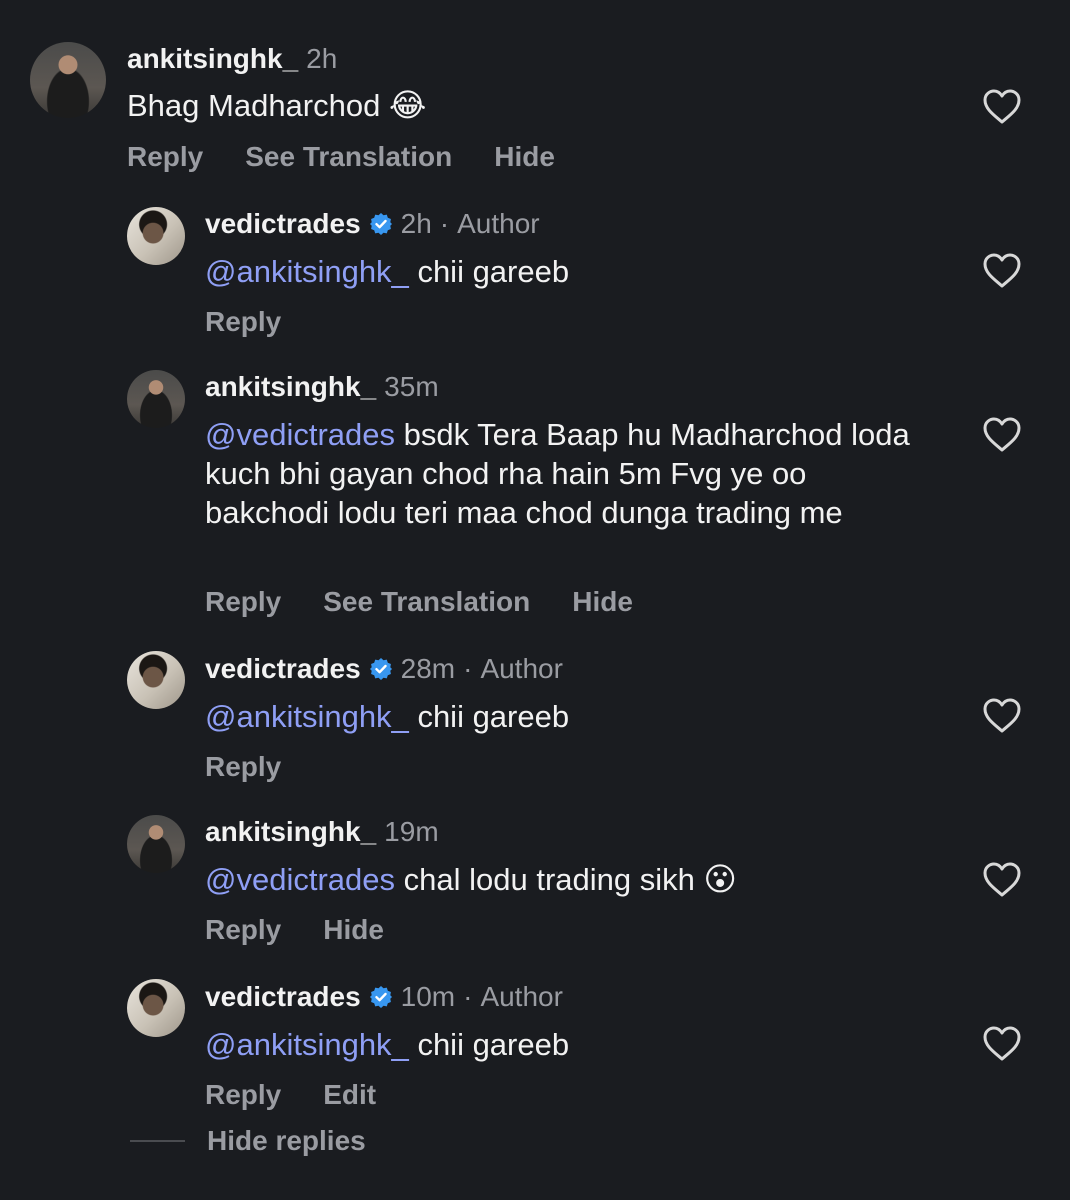  Describe the element at coordinates (254, 105) in the screenshot. I see `comment-body: Bhag Madharchod` at that location.